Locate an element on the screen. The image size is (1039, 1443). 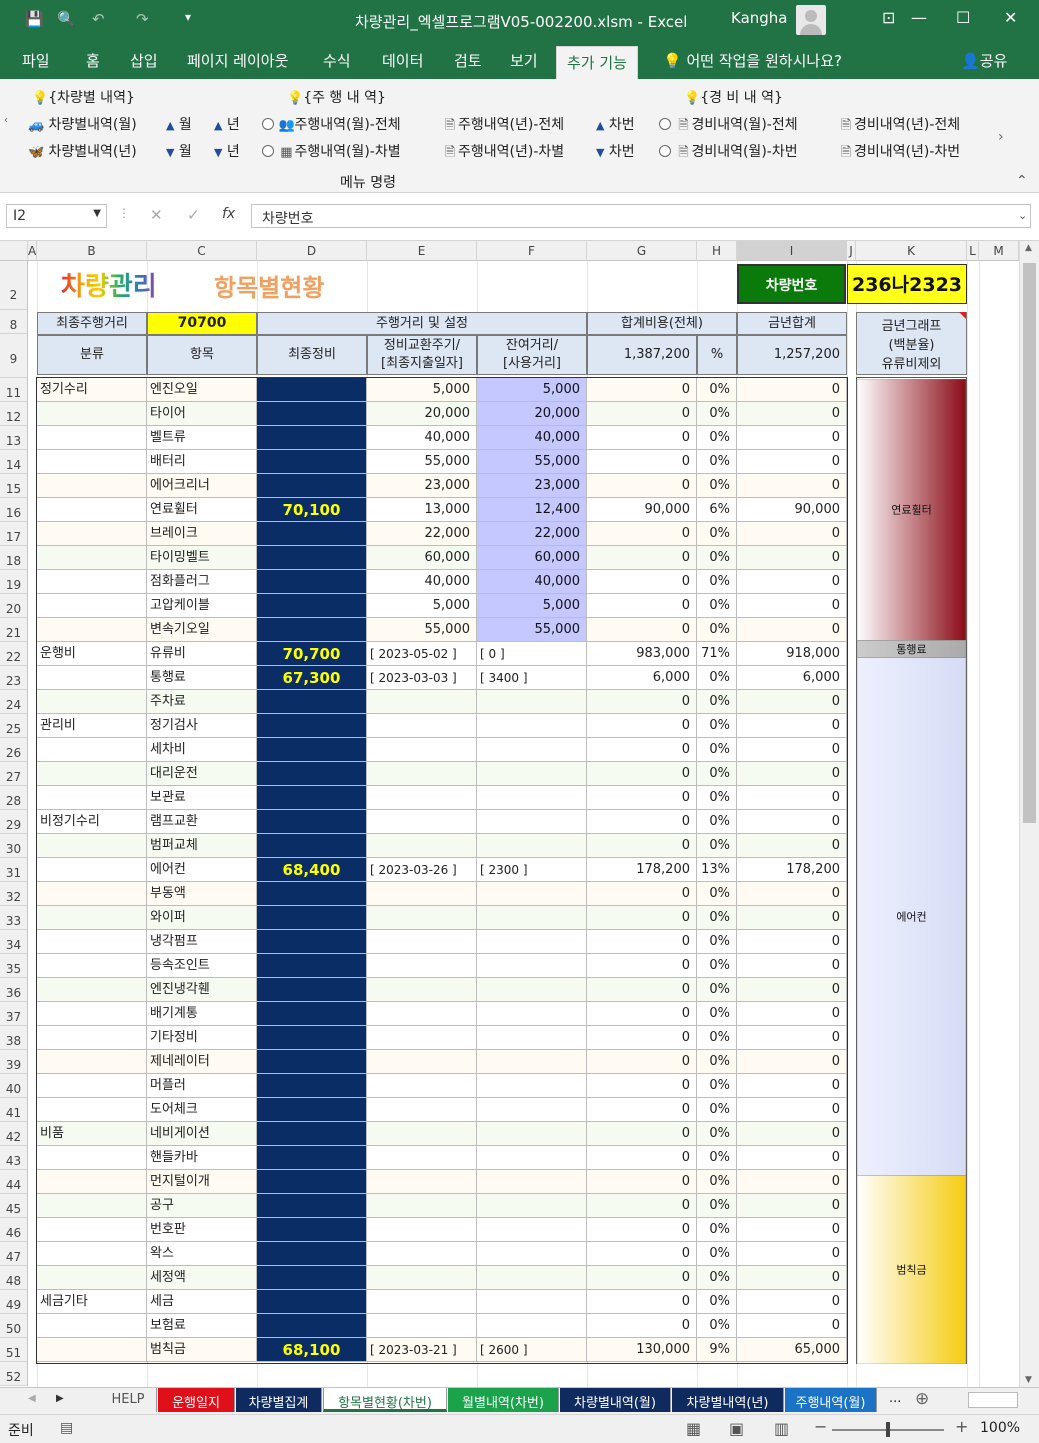
percent-cell: 13% is located at coordinates (717, 870).